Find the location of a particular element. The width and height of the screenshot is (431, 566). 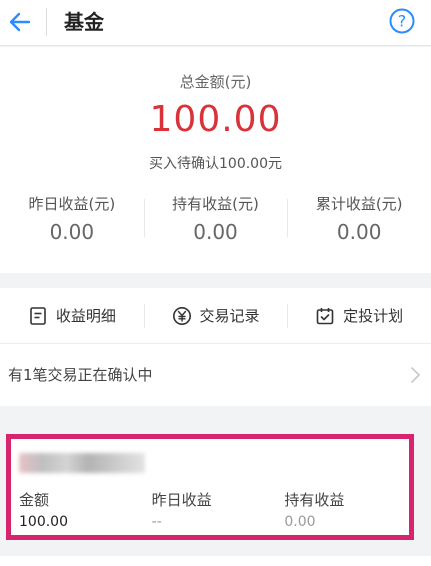

stat-label: 昨日收益(元) is located at coordinates (72, 204).